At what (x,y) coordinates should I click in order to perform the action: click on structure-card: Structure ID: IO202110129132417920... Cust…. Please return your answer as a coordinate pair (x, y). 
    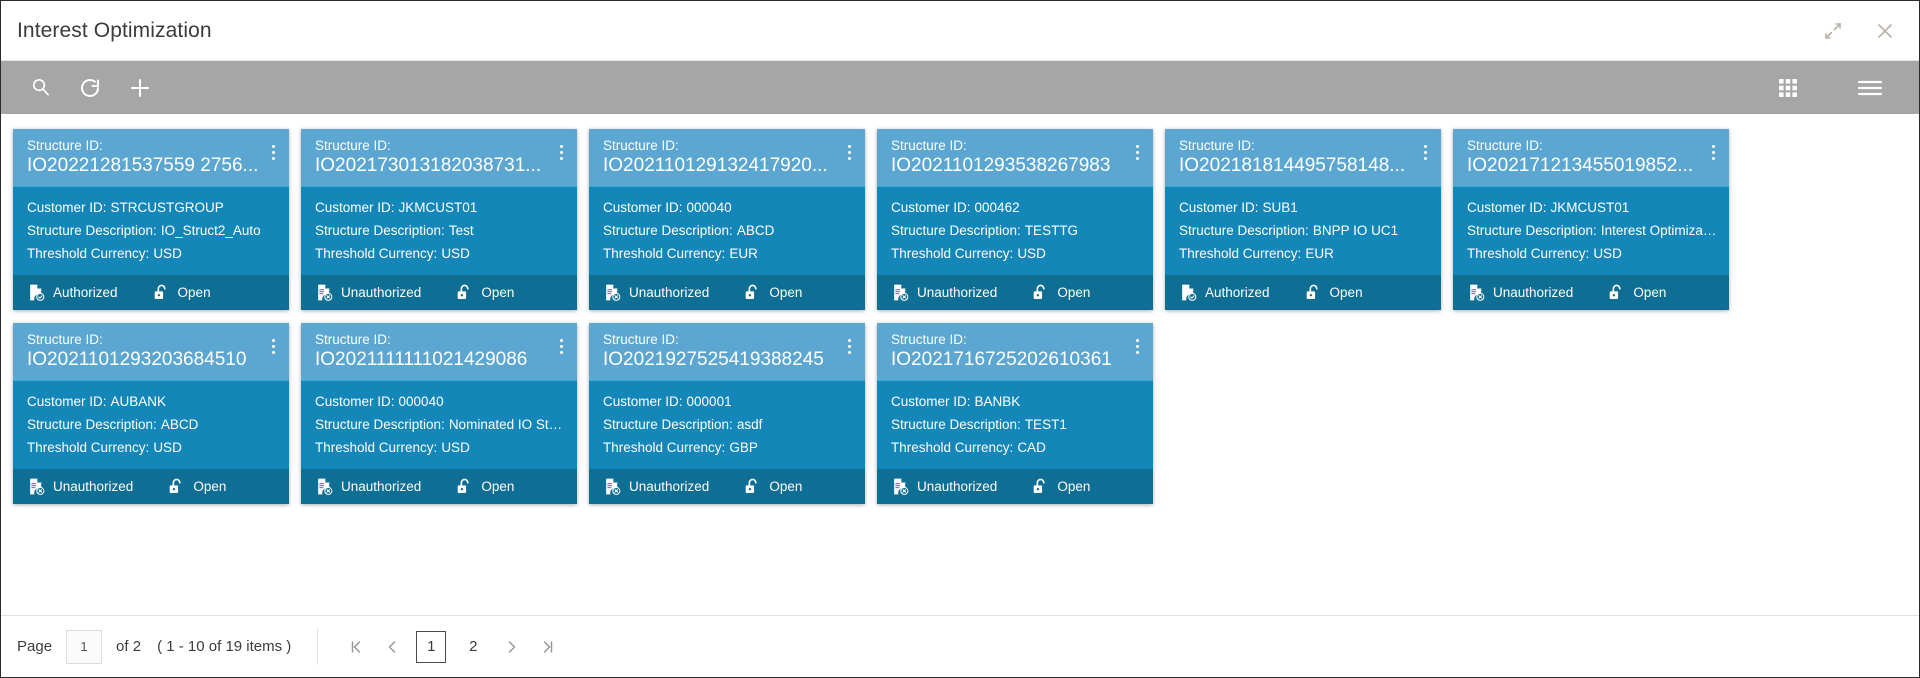
    Looking at the image, I should click on (727, 219).